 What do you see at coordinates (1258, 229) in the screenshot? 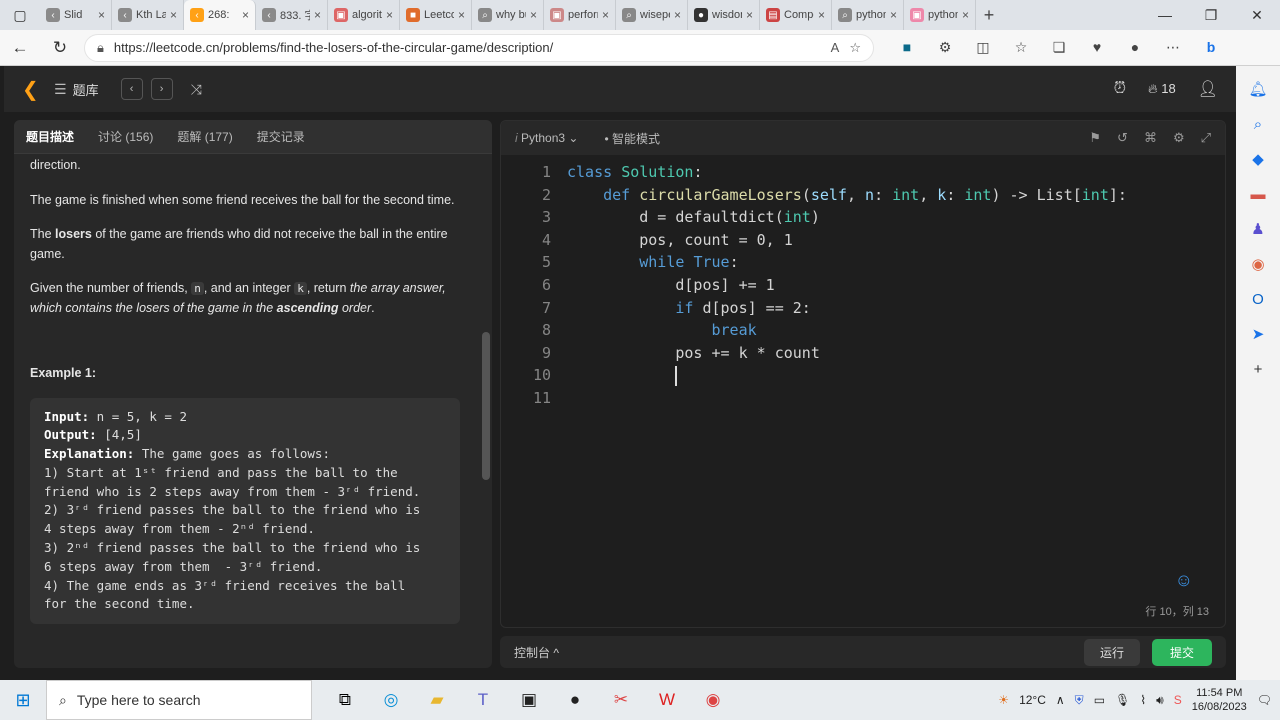
I see `games-icon: ♟` at bounding box center [1258, 229].